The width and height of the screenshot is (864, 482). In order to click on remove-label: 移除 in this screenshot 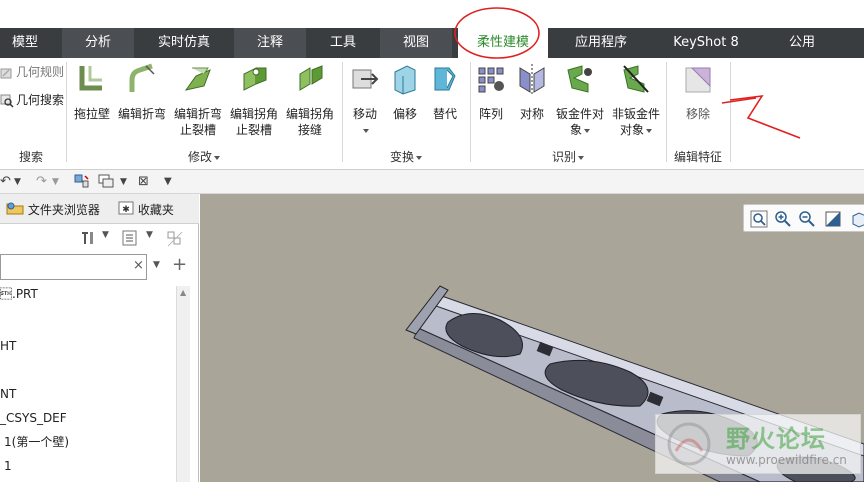, I will do `click(697, 114)`.